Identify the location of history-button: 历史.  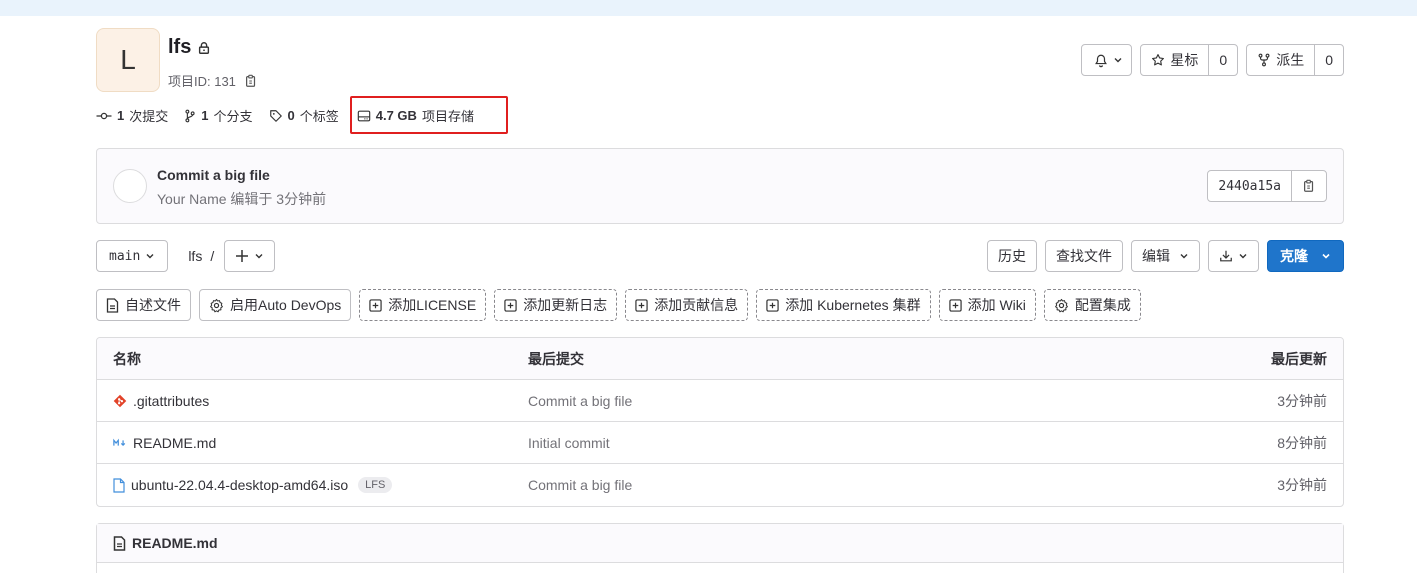
(1012, 256).